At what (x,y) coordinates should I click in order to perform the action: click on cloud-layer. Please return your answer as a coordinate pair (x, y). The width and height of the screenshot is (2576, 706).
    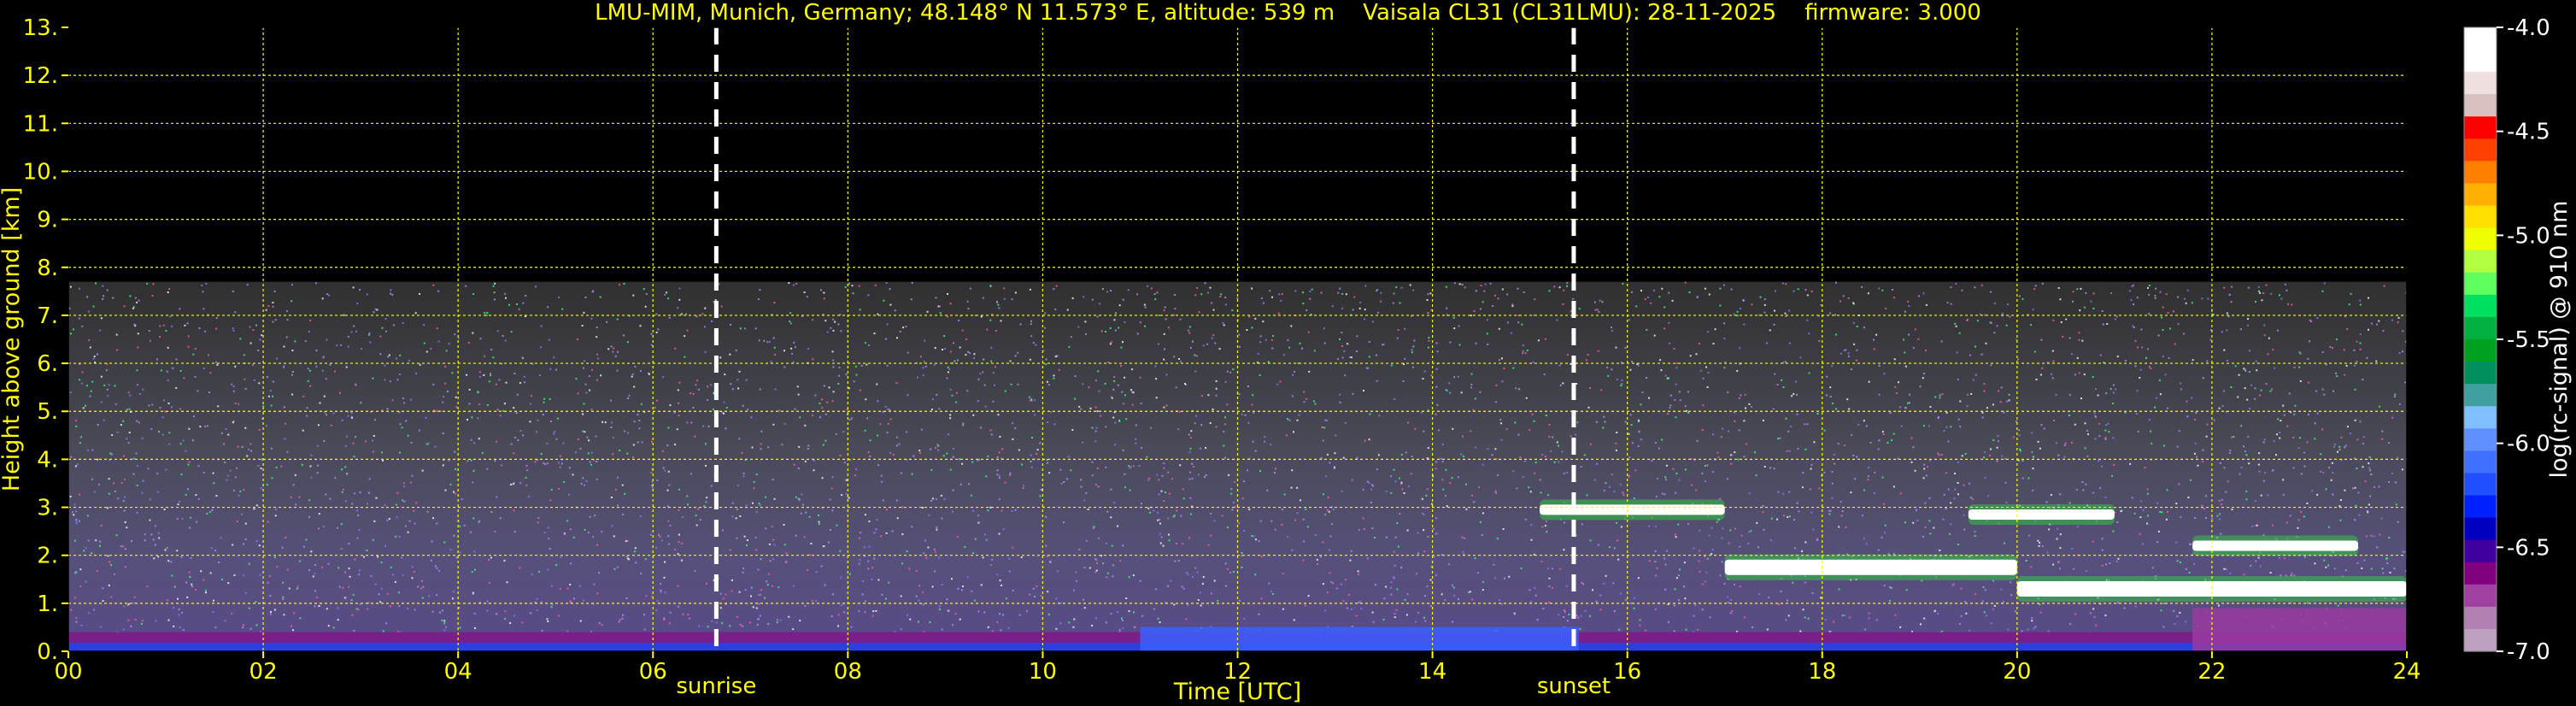
    Looking at the image, I should click on (1870, 567).